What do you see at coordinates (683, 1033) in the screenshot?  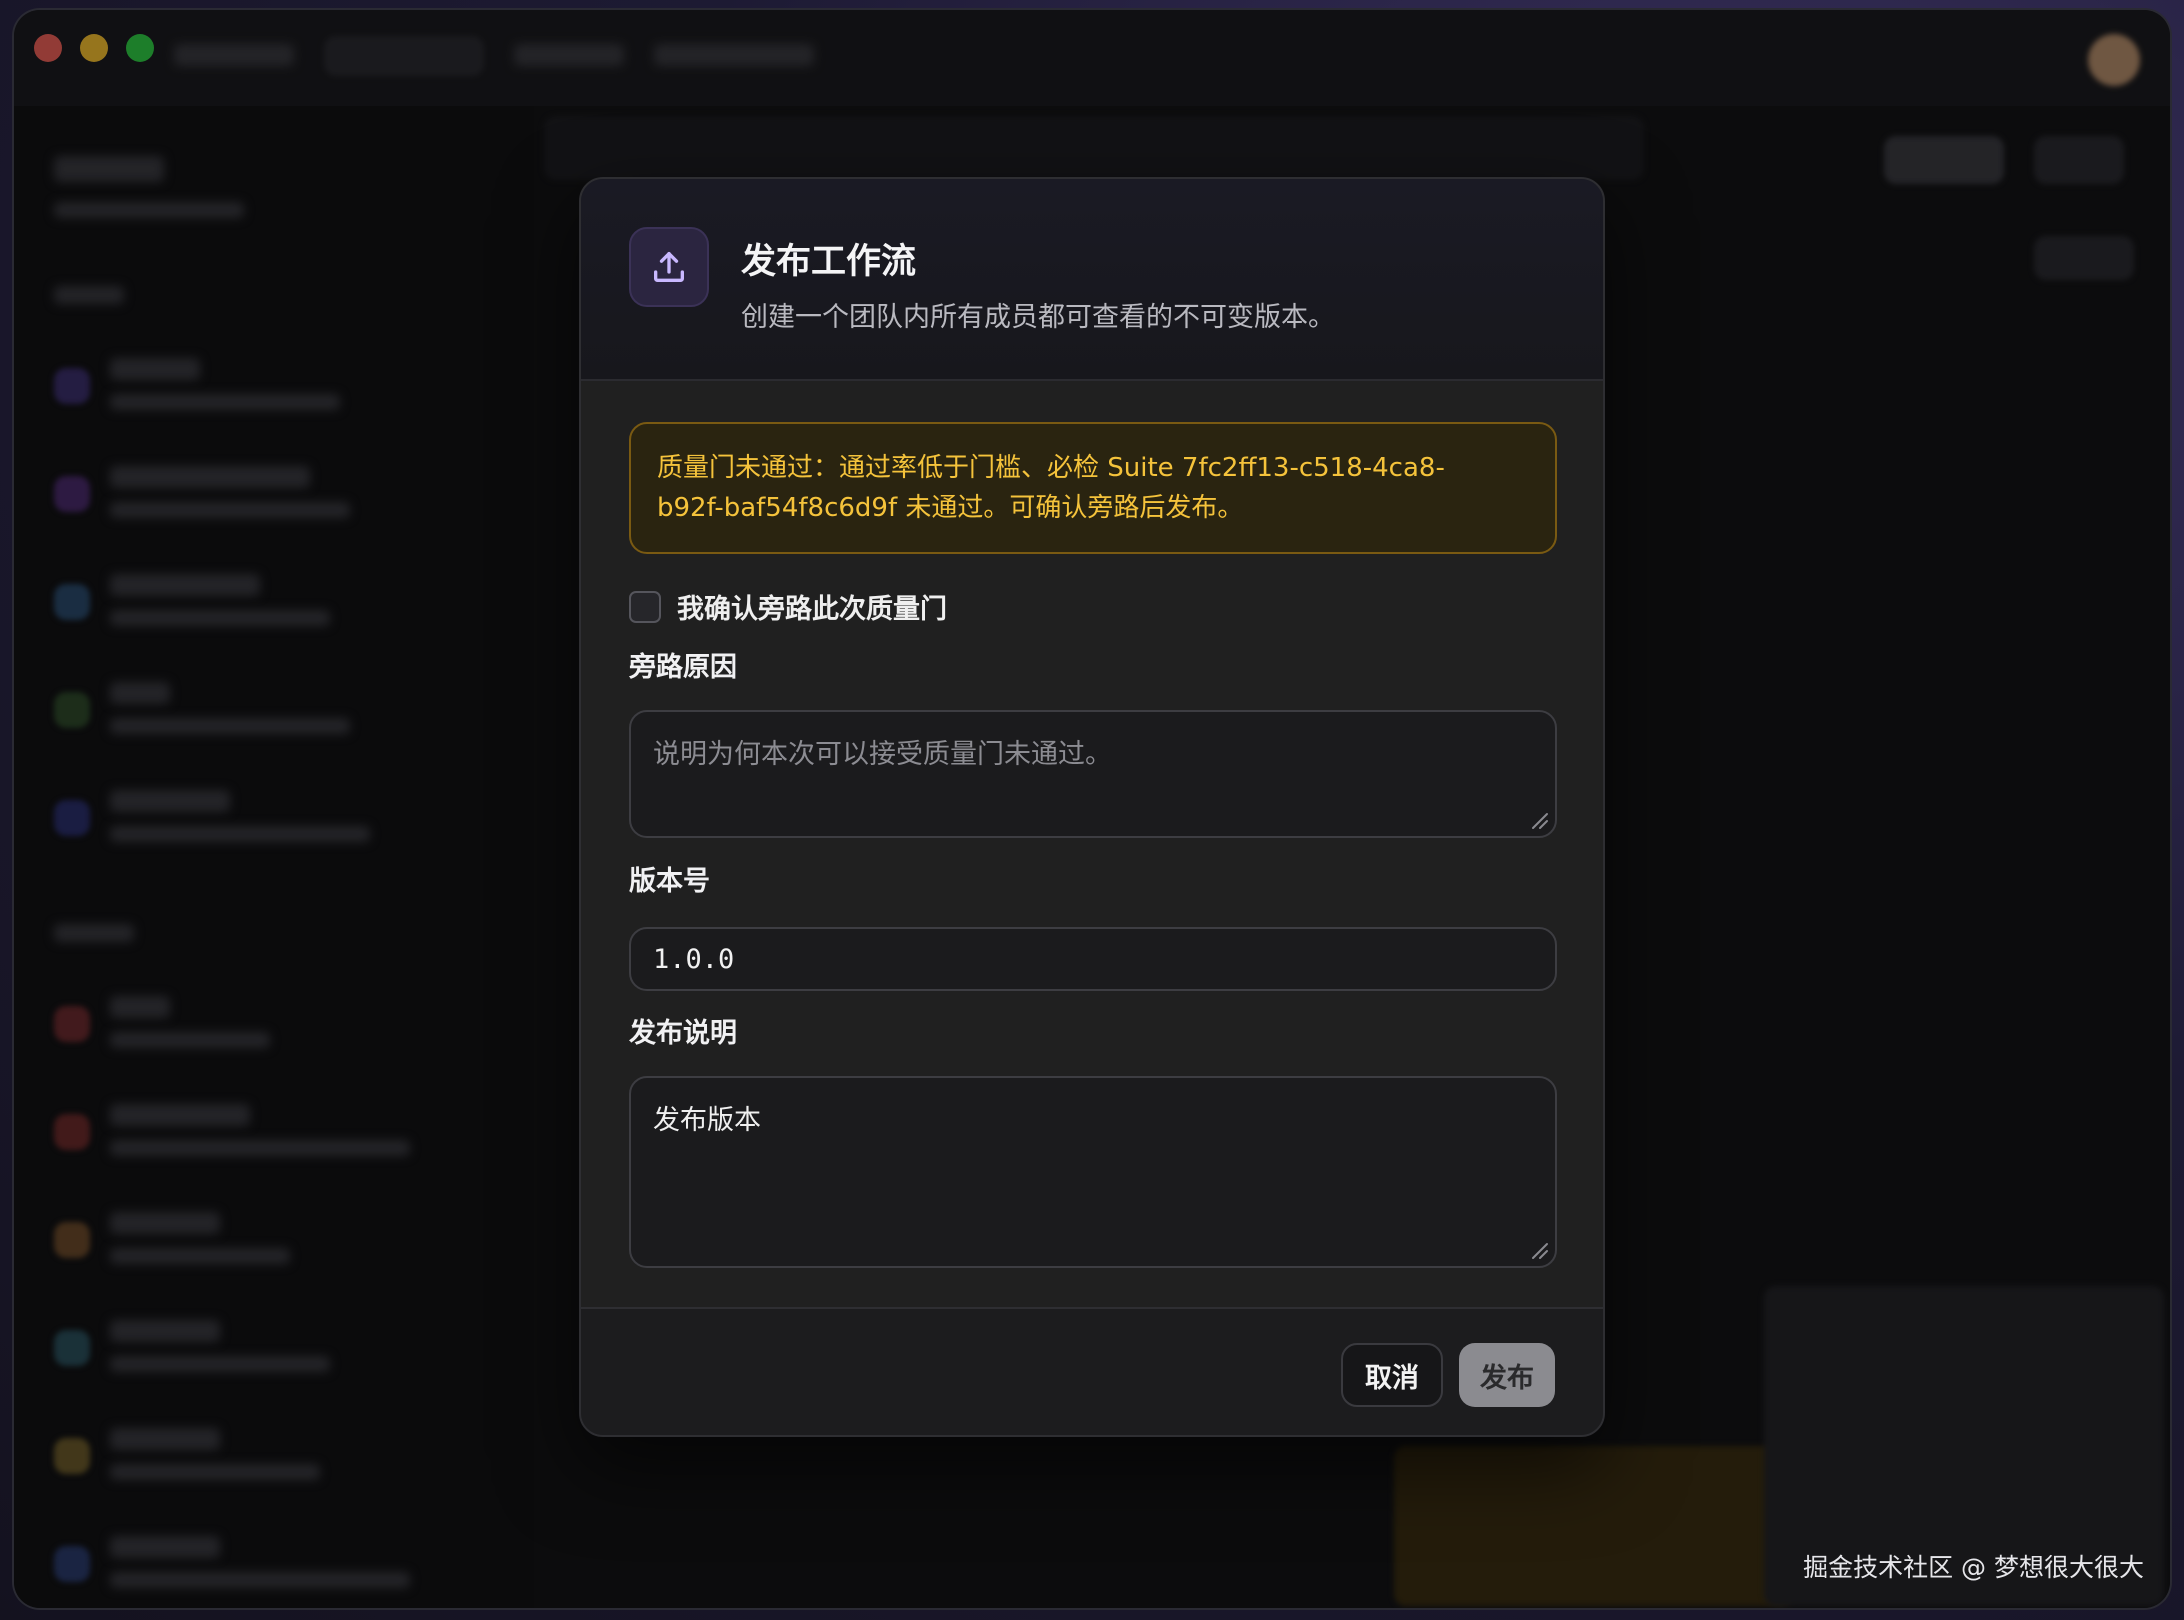 I see `release-notes-label: 发布说明` at bounding box center [683, 1033].